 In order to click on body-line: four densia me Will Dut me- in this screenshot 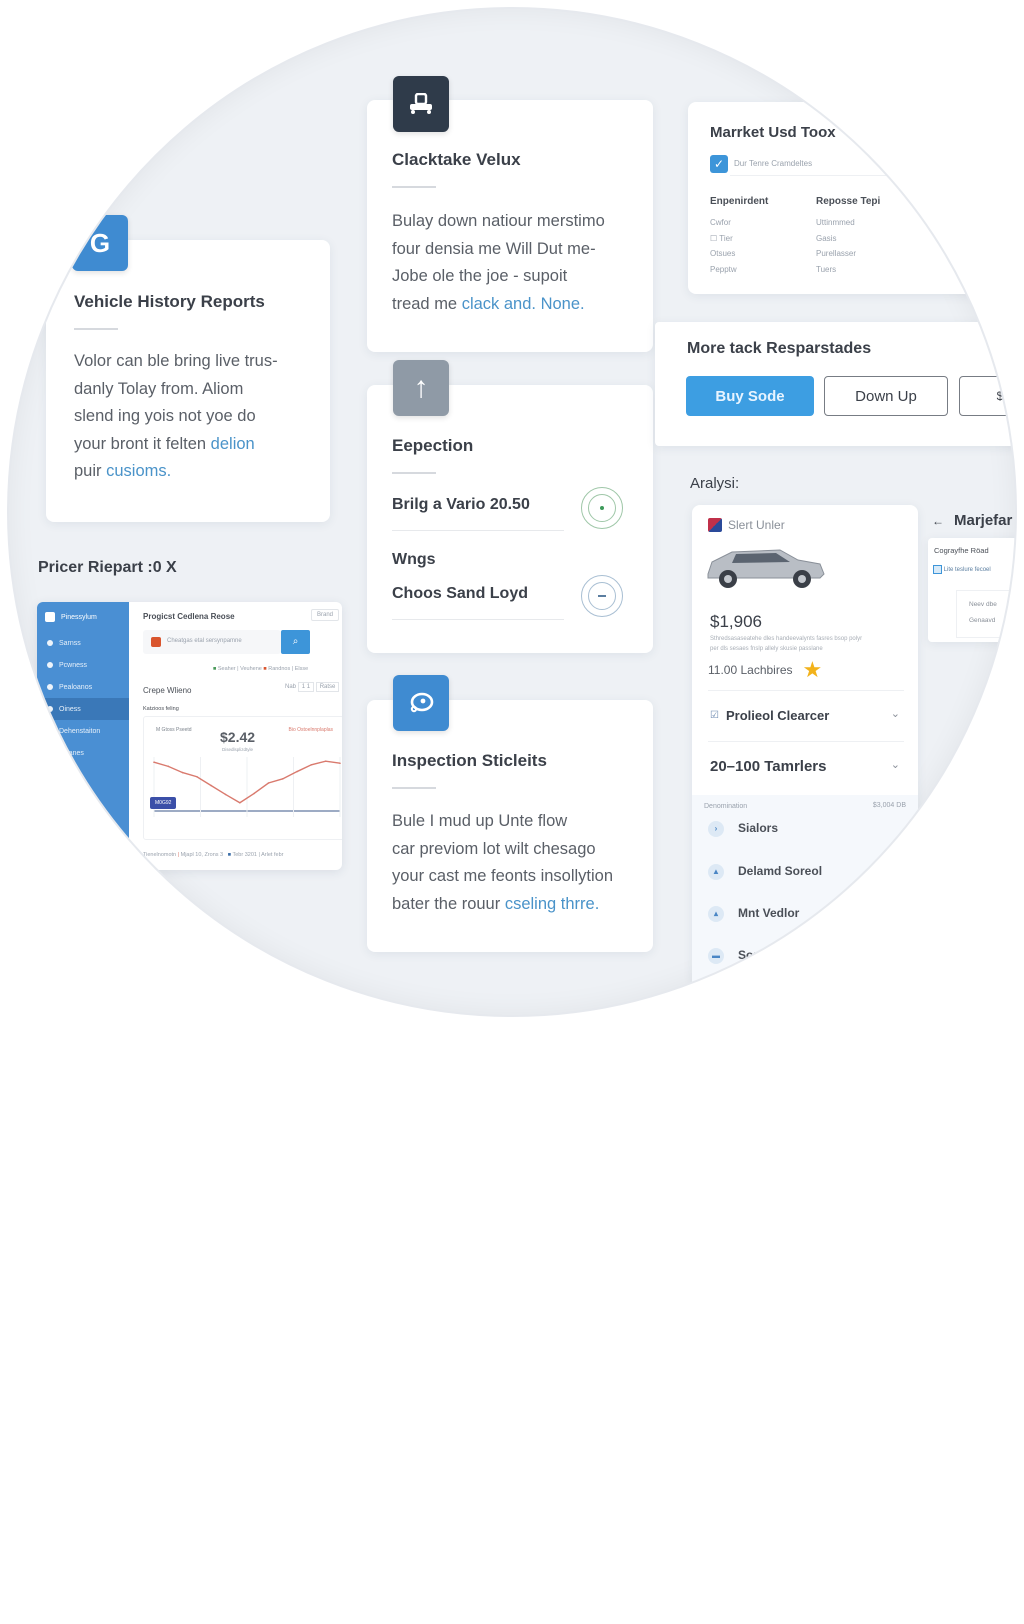, I will do `click(494, 248)`.